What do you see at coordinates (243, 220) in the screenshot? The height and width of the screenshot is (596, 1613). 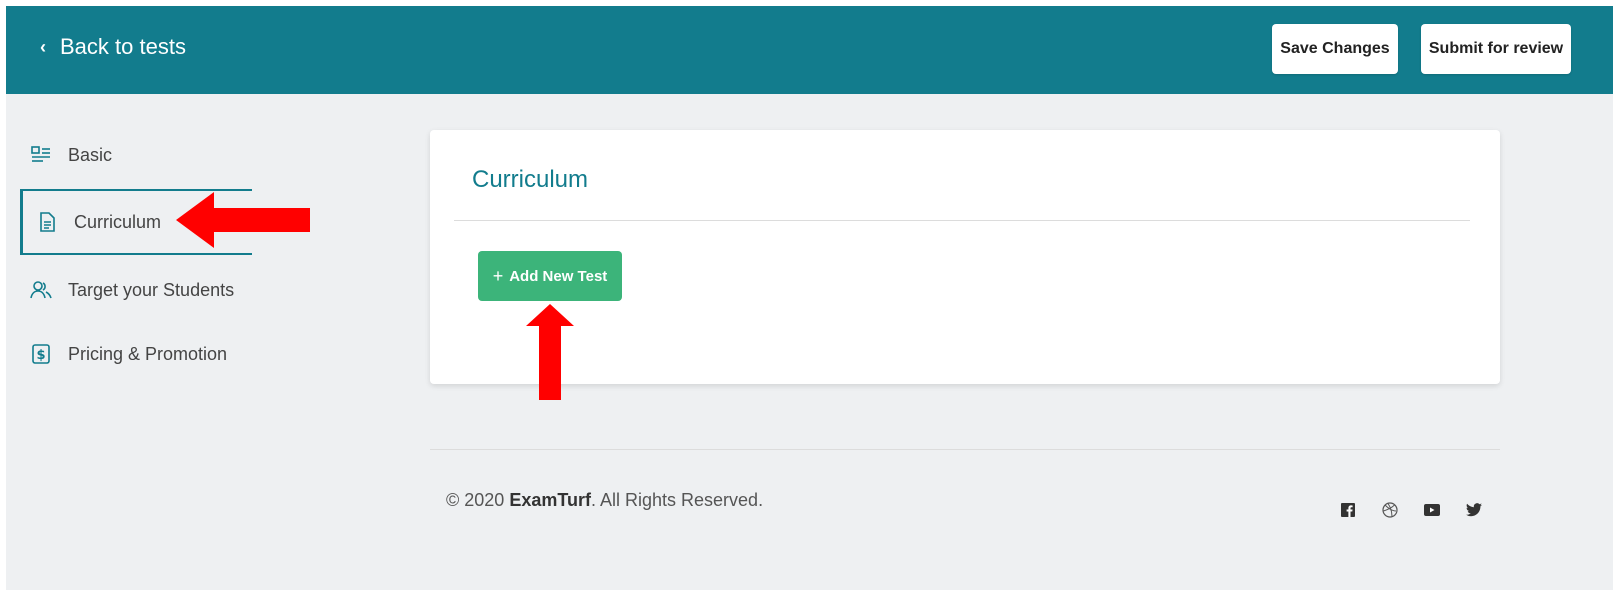 I see `annotation-arrow-left` at bounding box center [243, 220].